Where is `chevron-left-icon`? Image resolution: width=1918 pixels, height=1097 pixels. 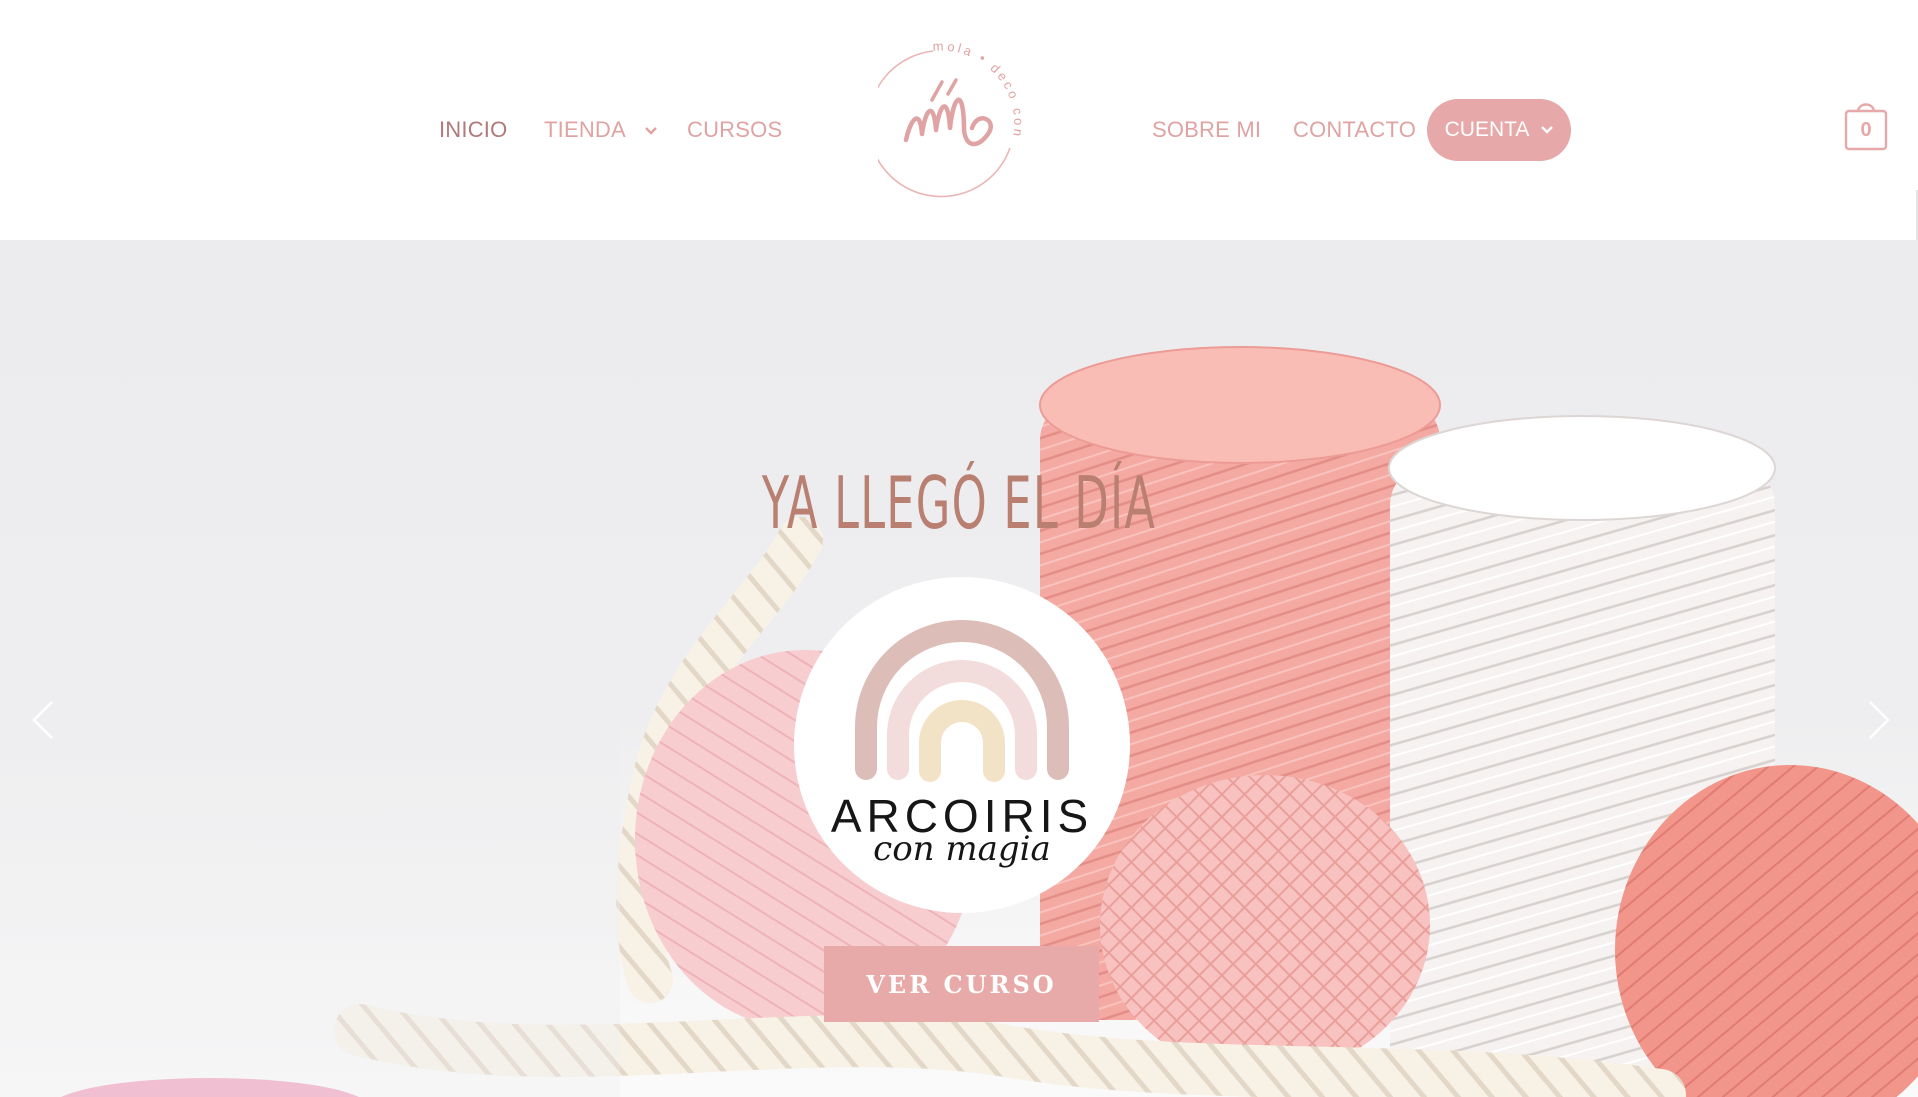
chevron-left-icon is located at coordinates (43, 720).